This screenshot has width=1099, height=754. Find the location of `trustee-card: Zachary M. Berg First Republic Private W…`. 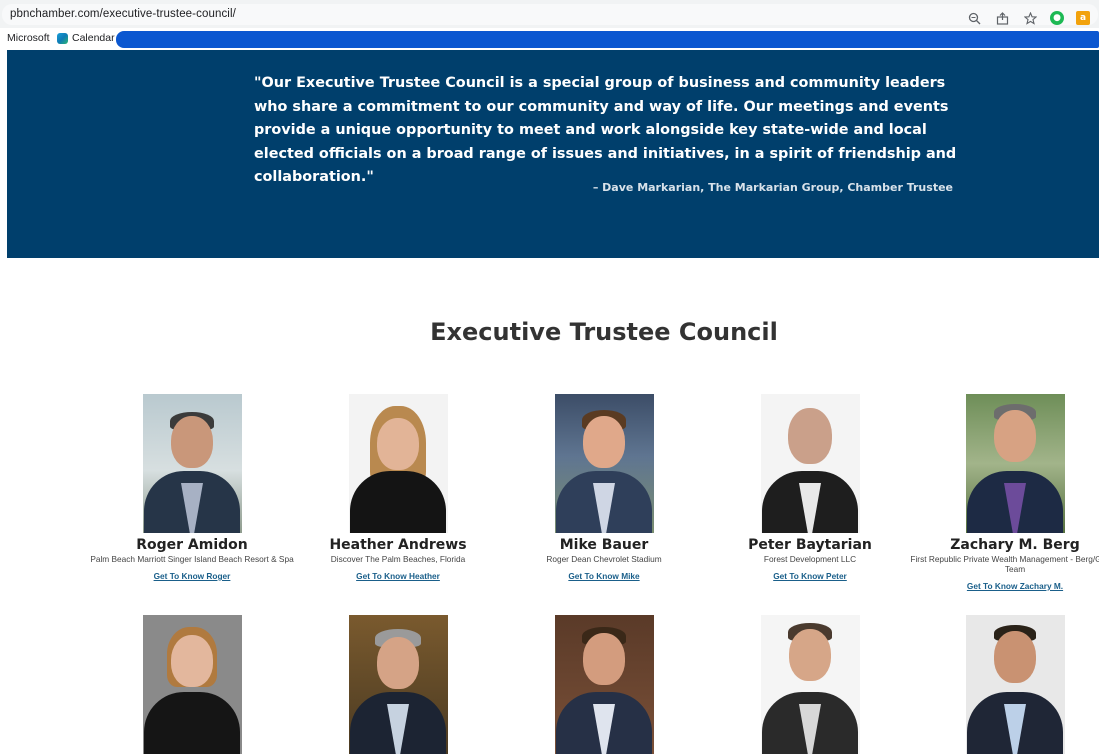

trustee-card: Zachary M. Berg First Republic Private W… is located at coordinates (1004, 493).